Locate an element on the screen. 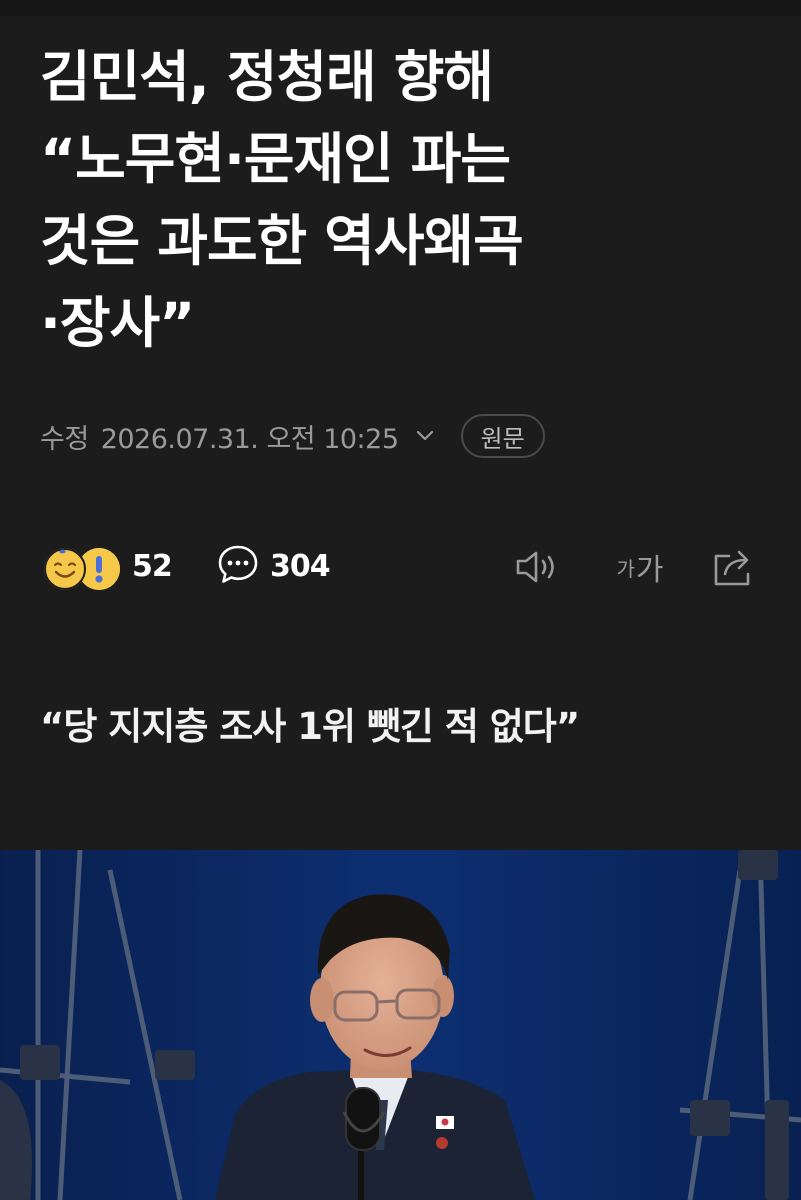 The width and height of the screenshot is (801, 1200). article-action-bar: 52 304 가 가 is located at coordinates (400, 566).